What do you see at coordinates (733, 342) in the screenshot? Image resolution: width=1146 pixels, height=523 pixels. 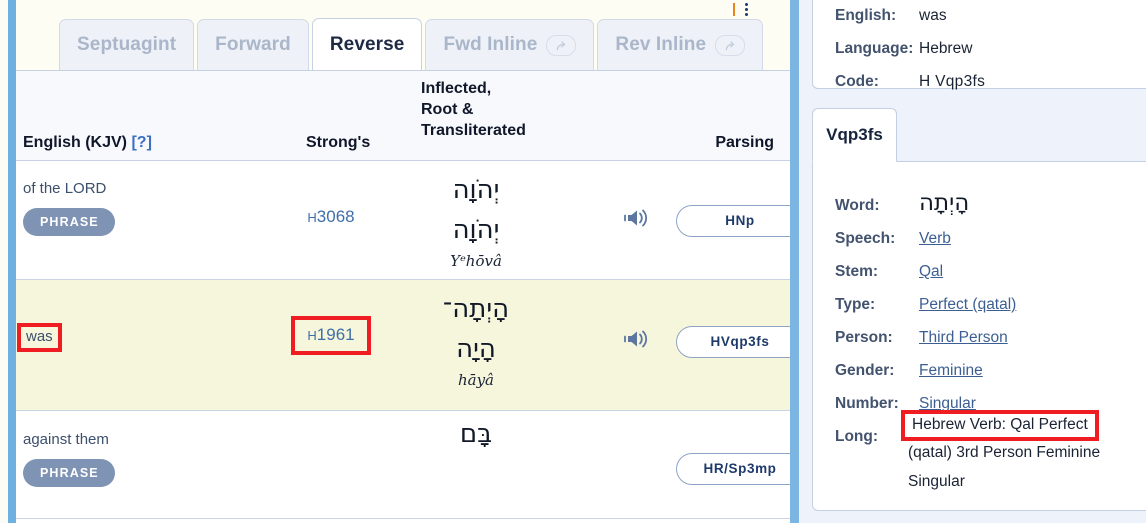 I see `parsing-button: HVqp3fs` at bounding box center [733, 342].